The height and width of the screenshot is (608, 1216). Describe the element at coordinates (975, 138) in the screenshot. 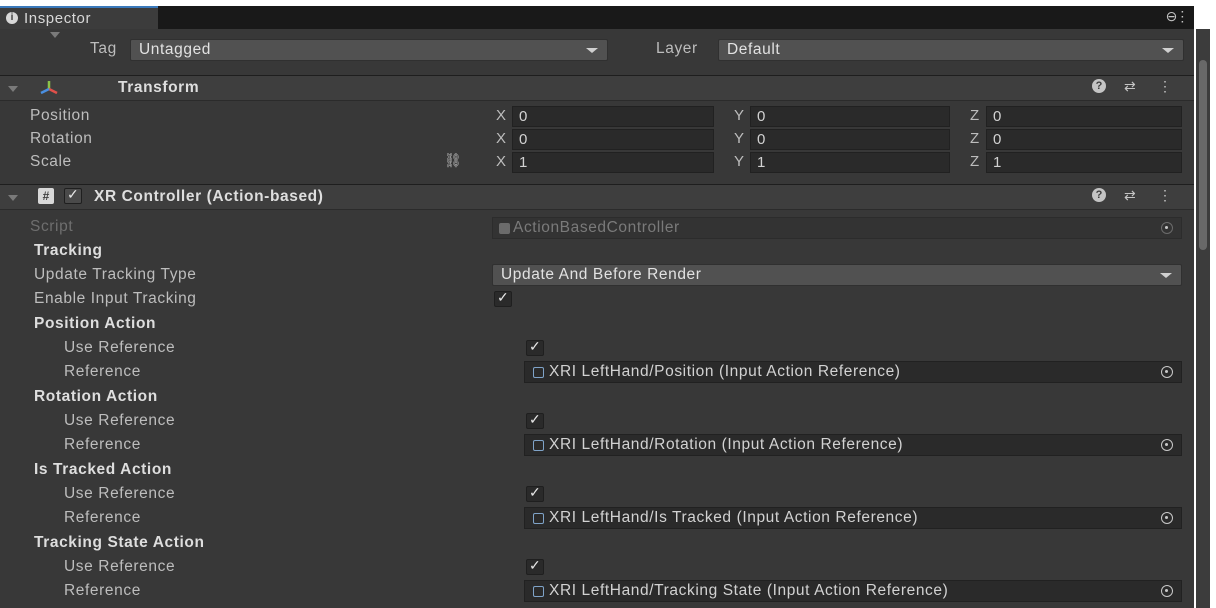

I see `rotation-z-axis: Z` at that location.